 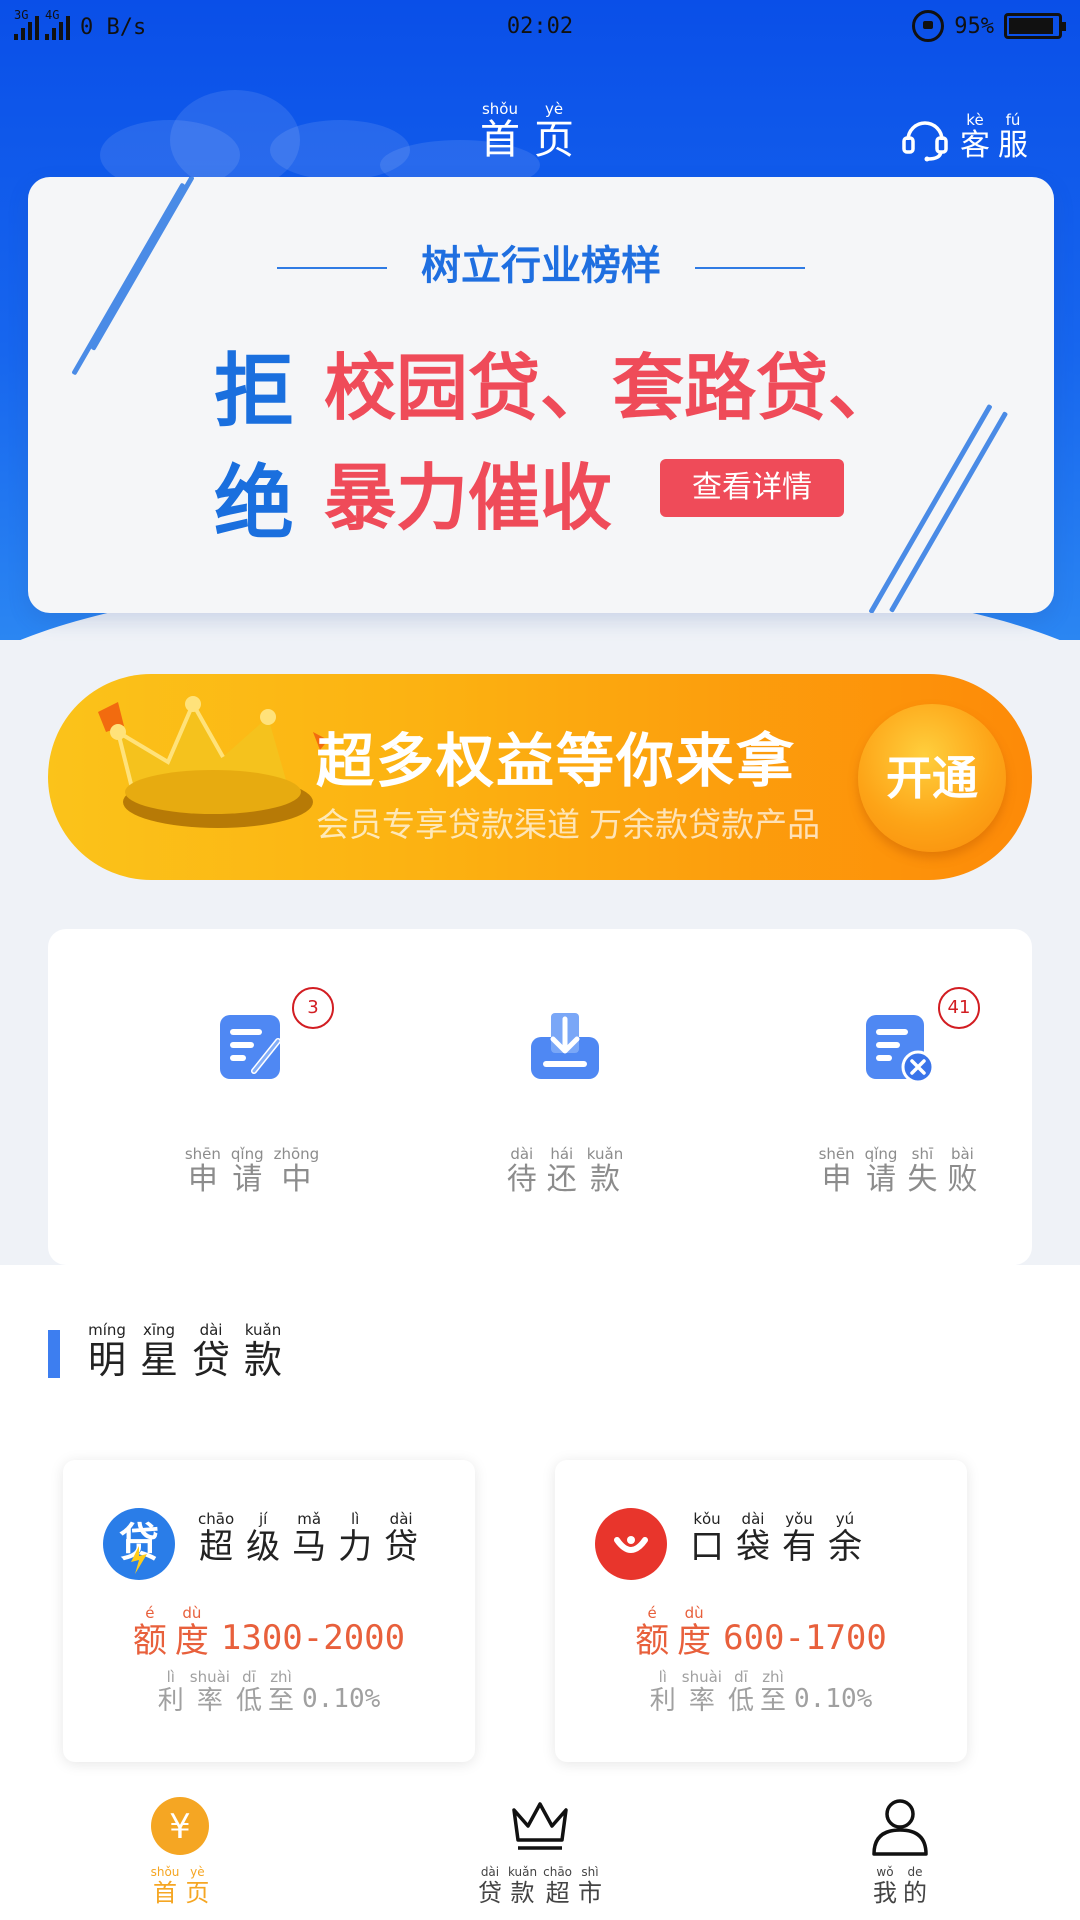 What do you see at coordinates (701, 1677) in the screenshot?
I see `pinyin: shuài` at bounding box center [701, 1677].